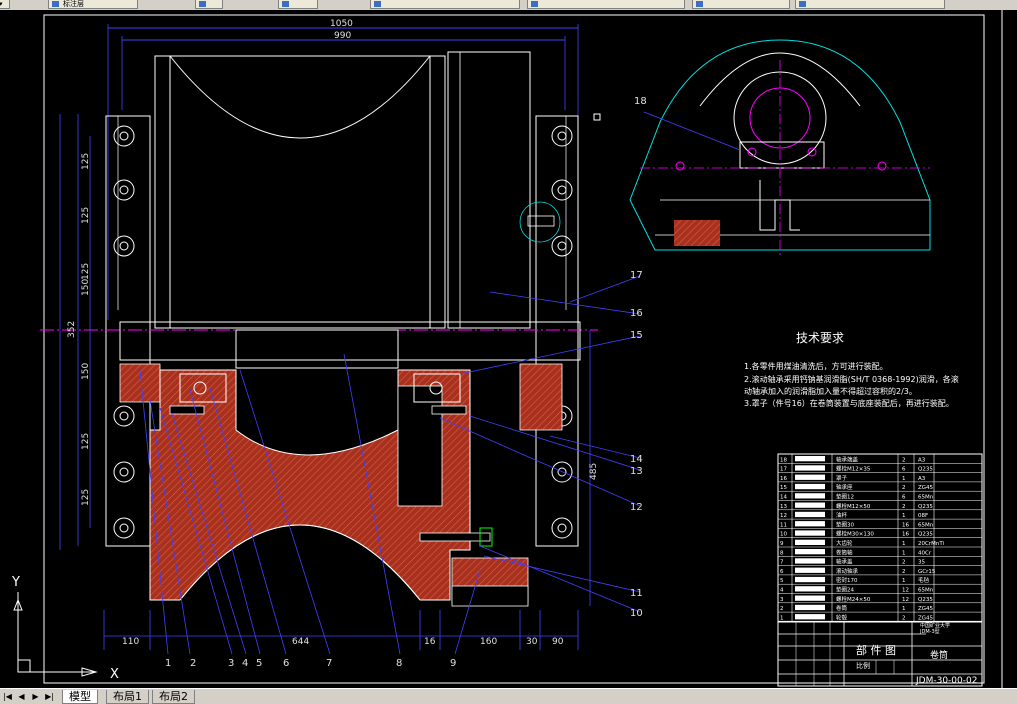 The image size is (1017, 704). I want to click on bom-cell-name: 轴承端盖, so click(847, 459).